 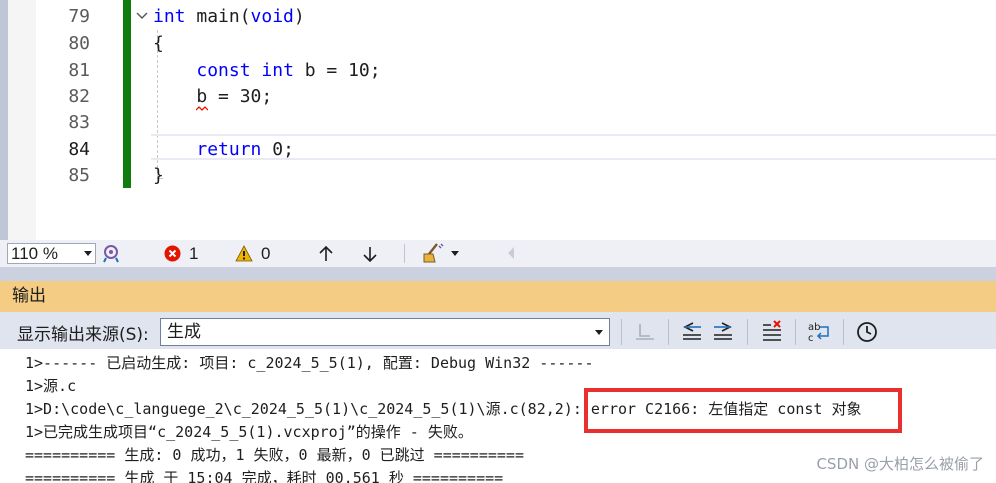 I want to click on panel-splitter, so click(x=498, y=274).